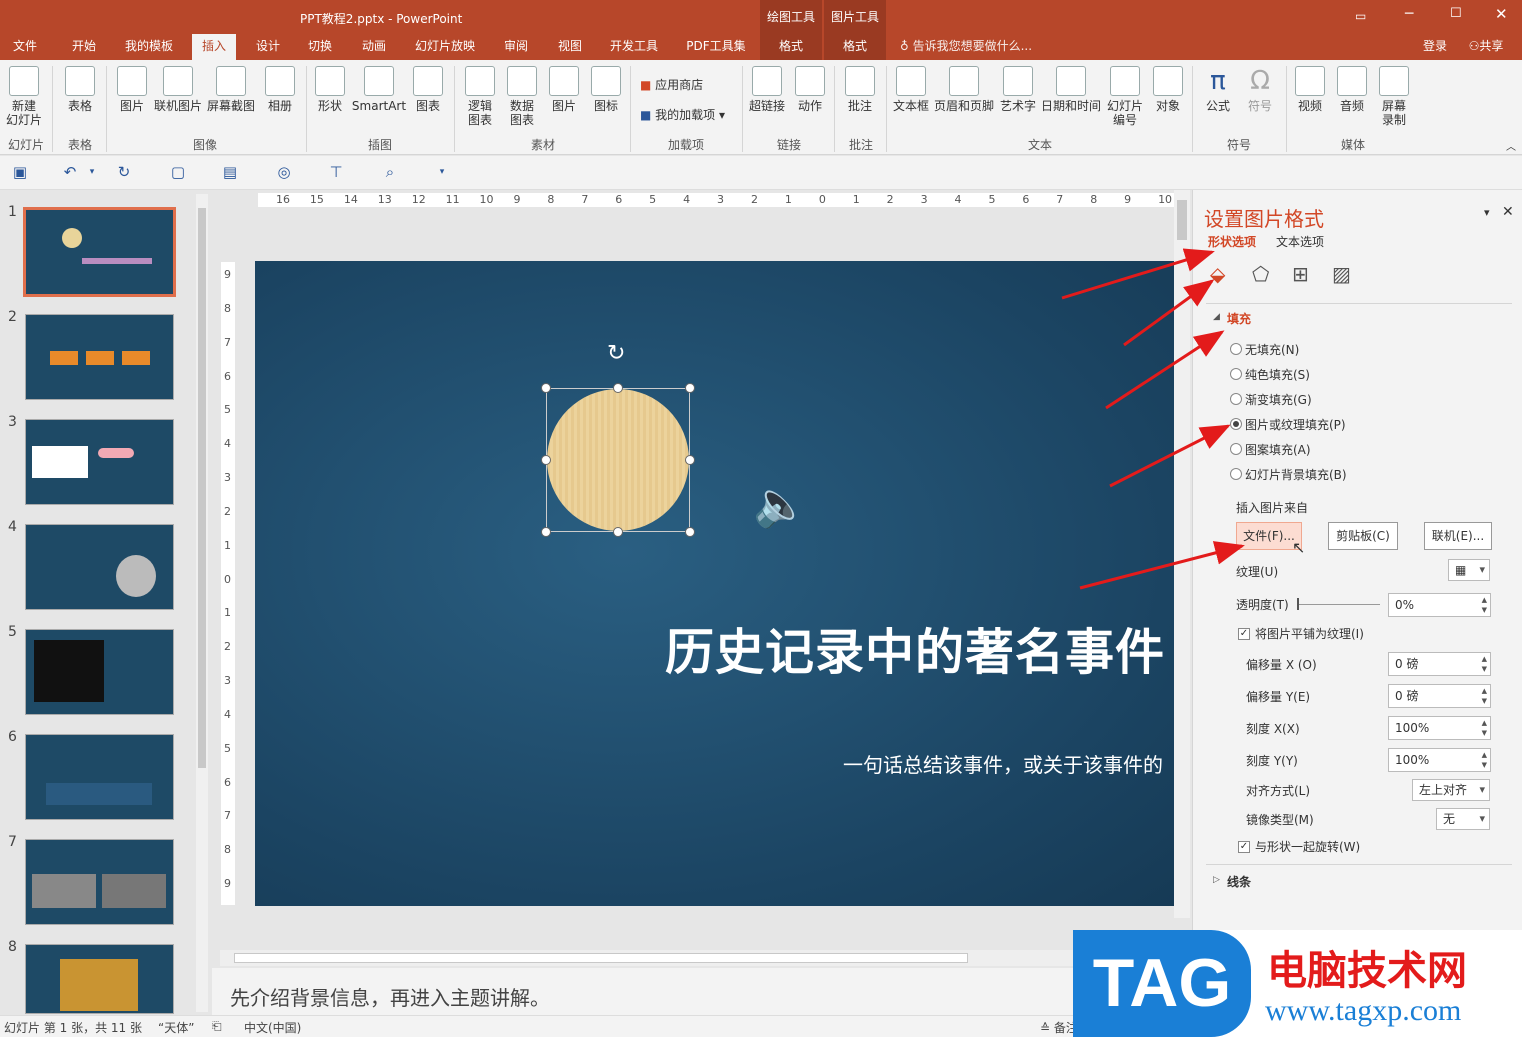 The height and width of the screenshot is (1037, 1522). I want to click on annotation-arrows, so click(1153, 419).